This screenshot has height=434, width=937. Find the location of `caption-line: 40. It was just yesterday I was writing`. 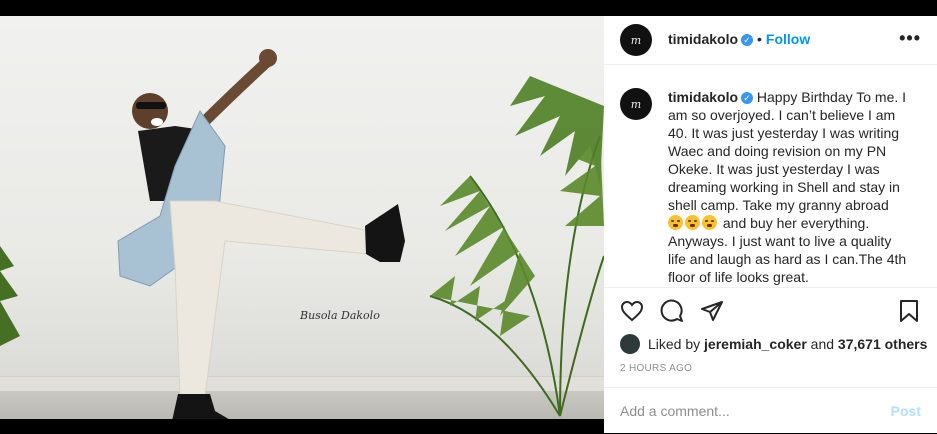

caption-line: 40. It was just yesterday I was writing is located at coordinates (784, 133).